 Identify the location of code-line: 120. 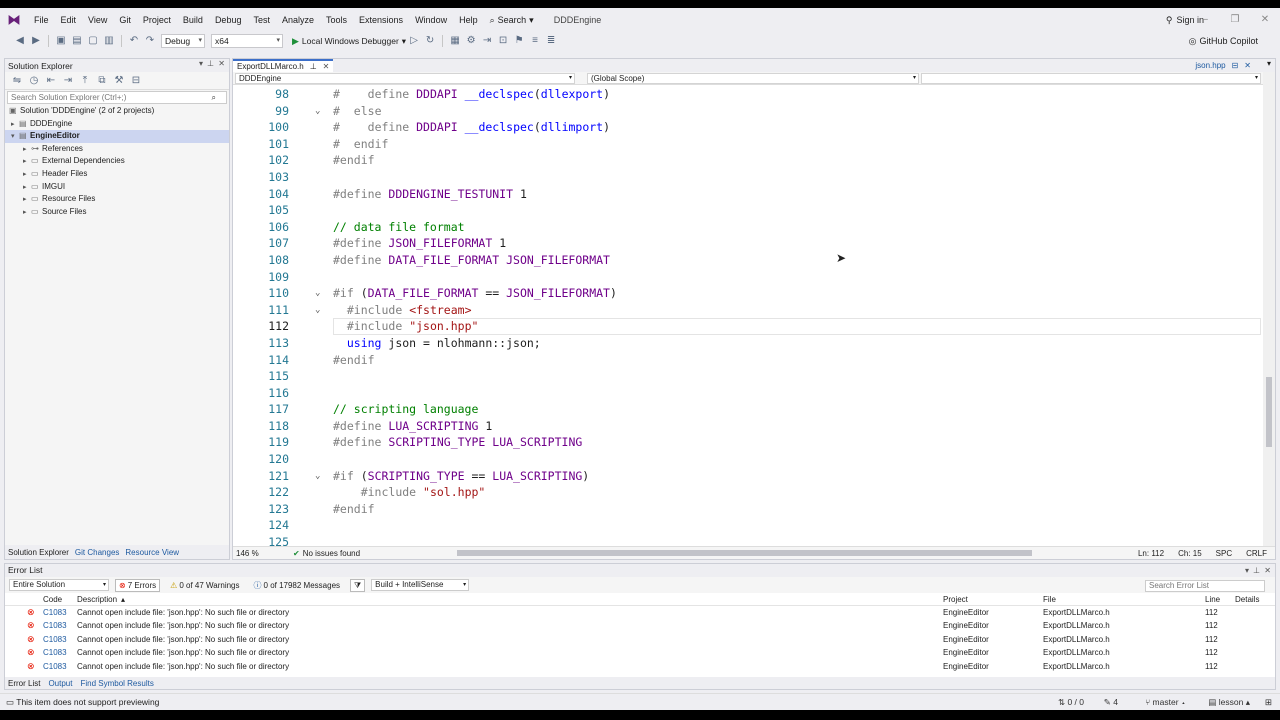
(748, 459).